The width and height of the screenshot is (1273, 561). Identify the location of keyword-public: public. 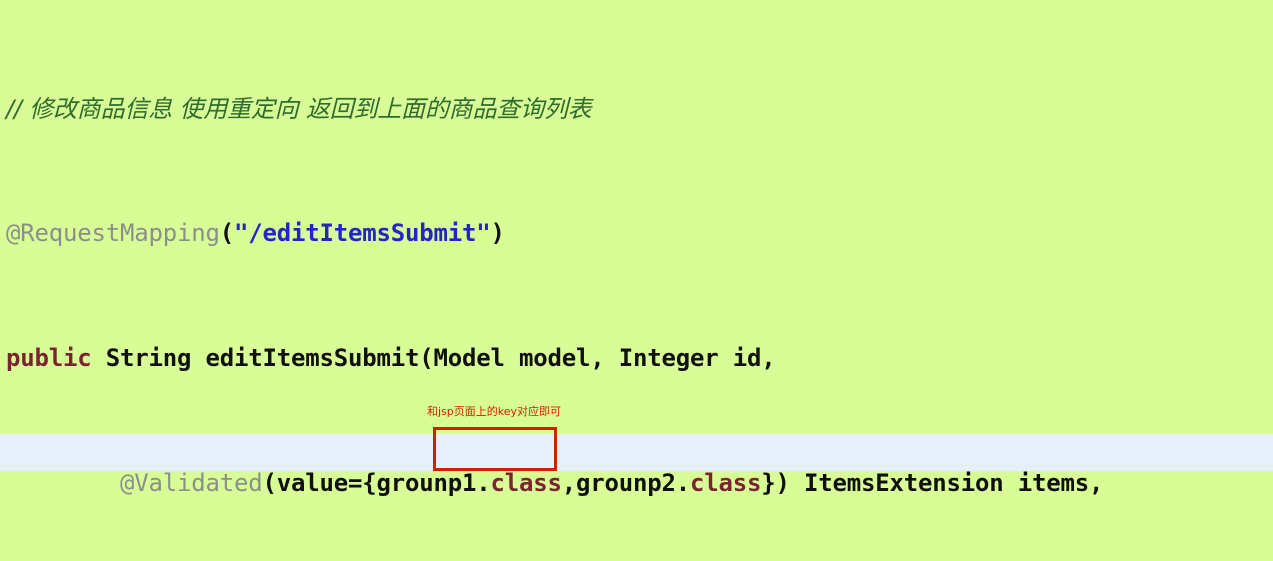
(49, 358).